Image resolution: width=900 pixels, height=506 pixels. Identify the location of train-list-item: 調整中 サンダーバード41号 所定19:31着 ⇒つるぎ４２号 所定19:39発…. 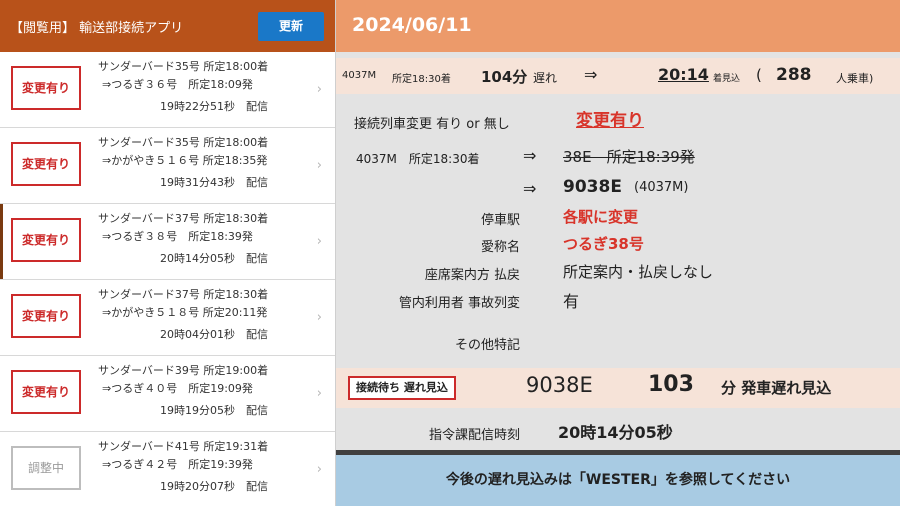
(167, 469).